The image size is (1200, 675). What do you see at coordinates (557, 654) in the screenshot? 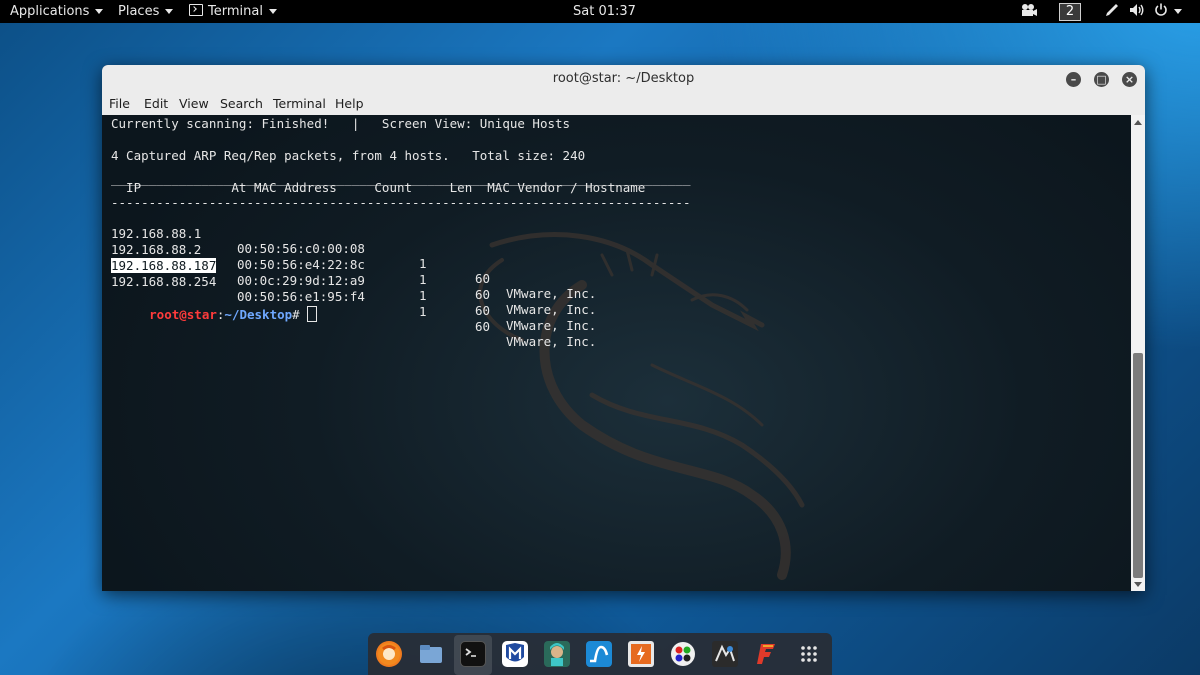
I see `armitage-icon` at bounding box center [557, 654].